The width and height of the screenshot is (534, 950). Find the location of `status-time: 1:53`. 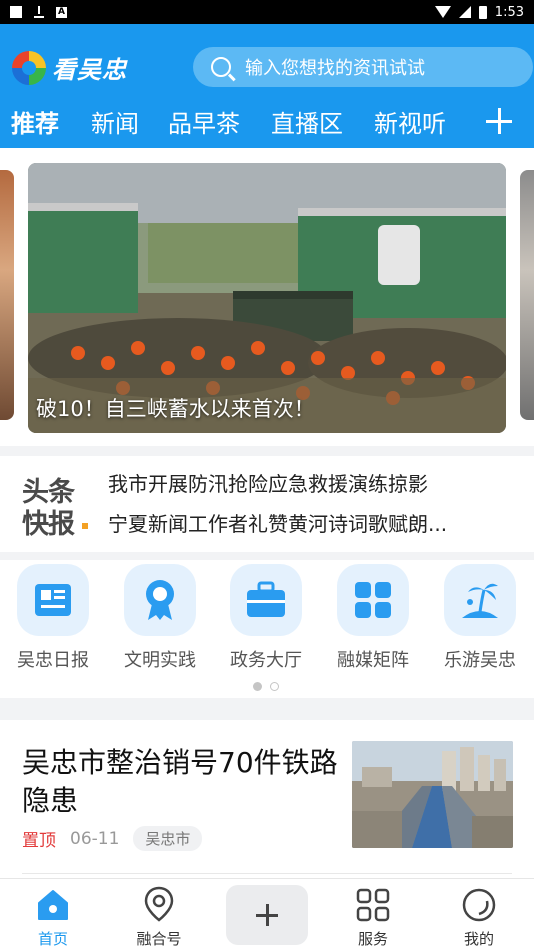

status-time: 1:53 is located at coordinates (509, 12).